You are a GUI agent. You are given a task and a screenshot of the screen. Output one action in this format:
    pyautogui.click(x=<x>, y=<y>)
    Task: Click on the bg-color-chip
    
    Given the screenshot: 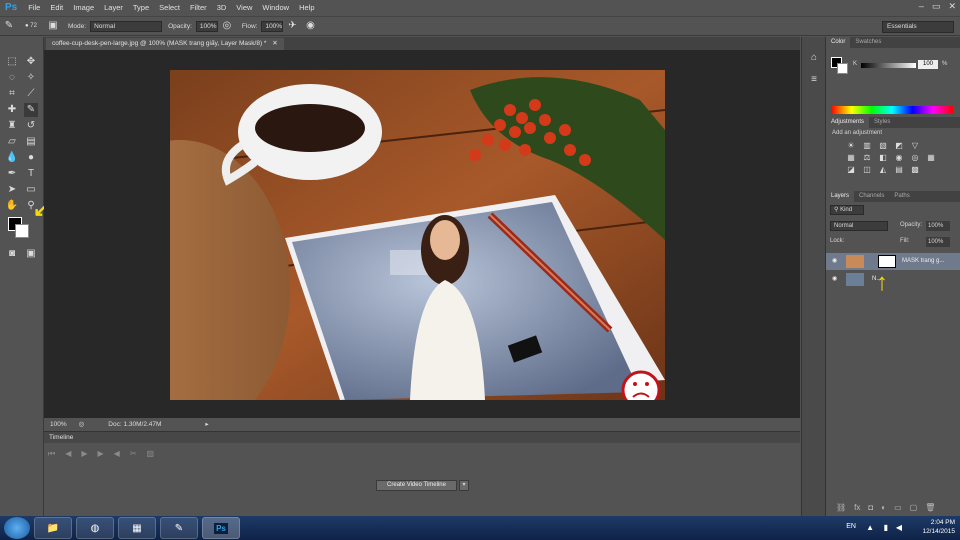 What is the action you would take?
    pyautogui.click(x=842, y=68)
    